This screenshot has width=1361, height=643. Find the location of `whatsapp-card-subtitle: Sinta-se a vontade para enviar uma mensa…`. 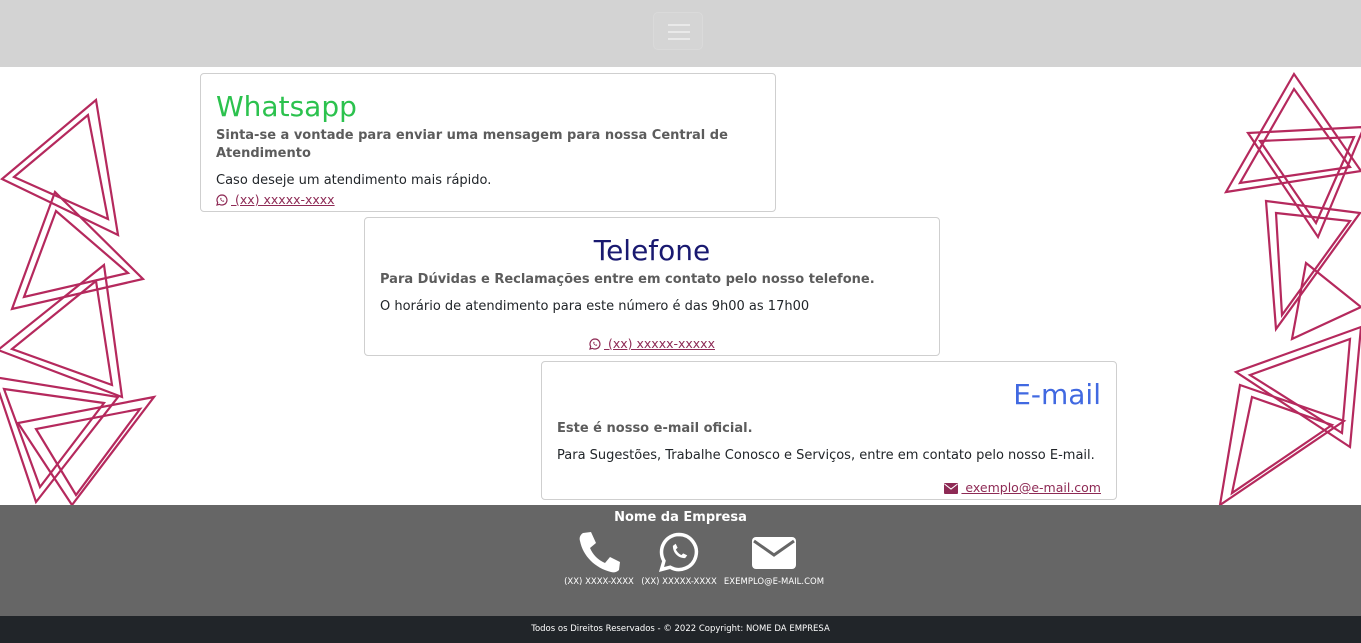

whatsapp-card-subtitle: Sinta-se a vontade para enviar uma mensa… is located at coordinates (472, 144).